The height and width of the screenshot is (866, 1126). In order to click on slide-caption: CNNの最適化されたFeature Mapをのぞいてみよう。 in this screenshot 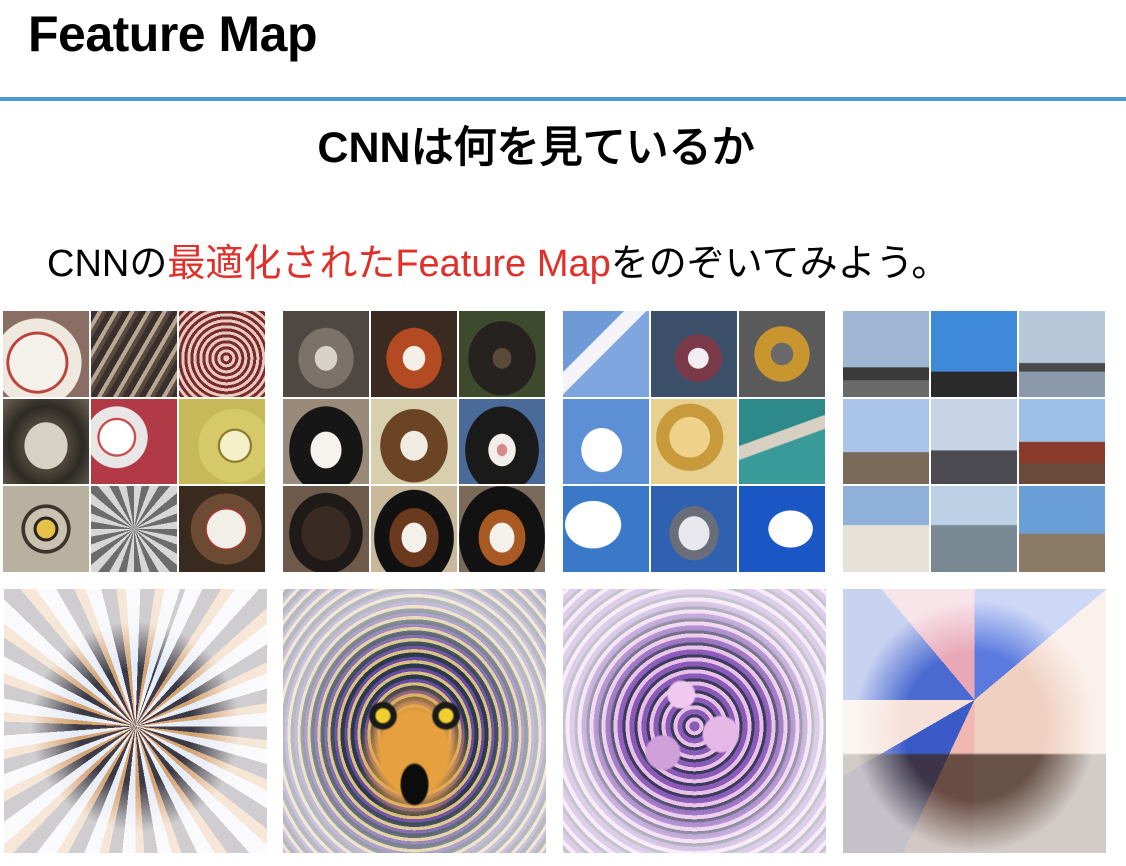, I will do `click(498, 264)`.